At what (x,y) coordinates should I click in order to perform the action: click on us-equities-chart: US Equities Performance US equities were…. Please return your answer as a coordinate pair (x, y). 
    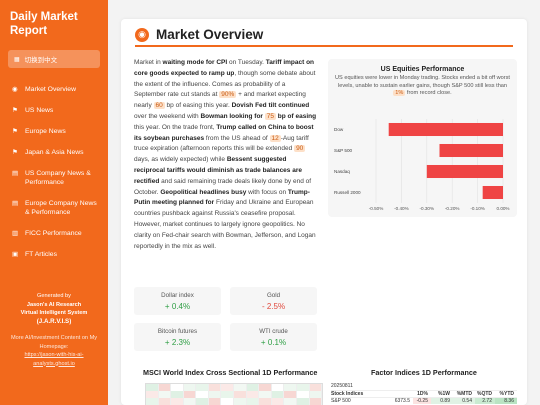
    Looking at the image, I should click on (422, 138).